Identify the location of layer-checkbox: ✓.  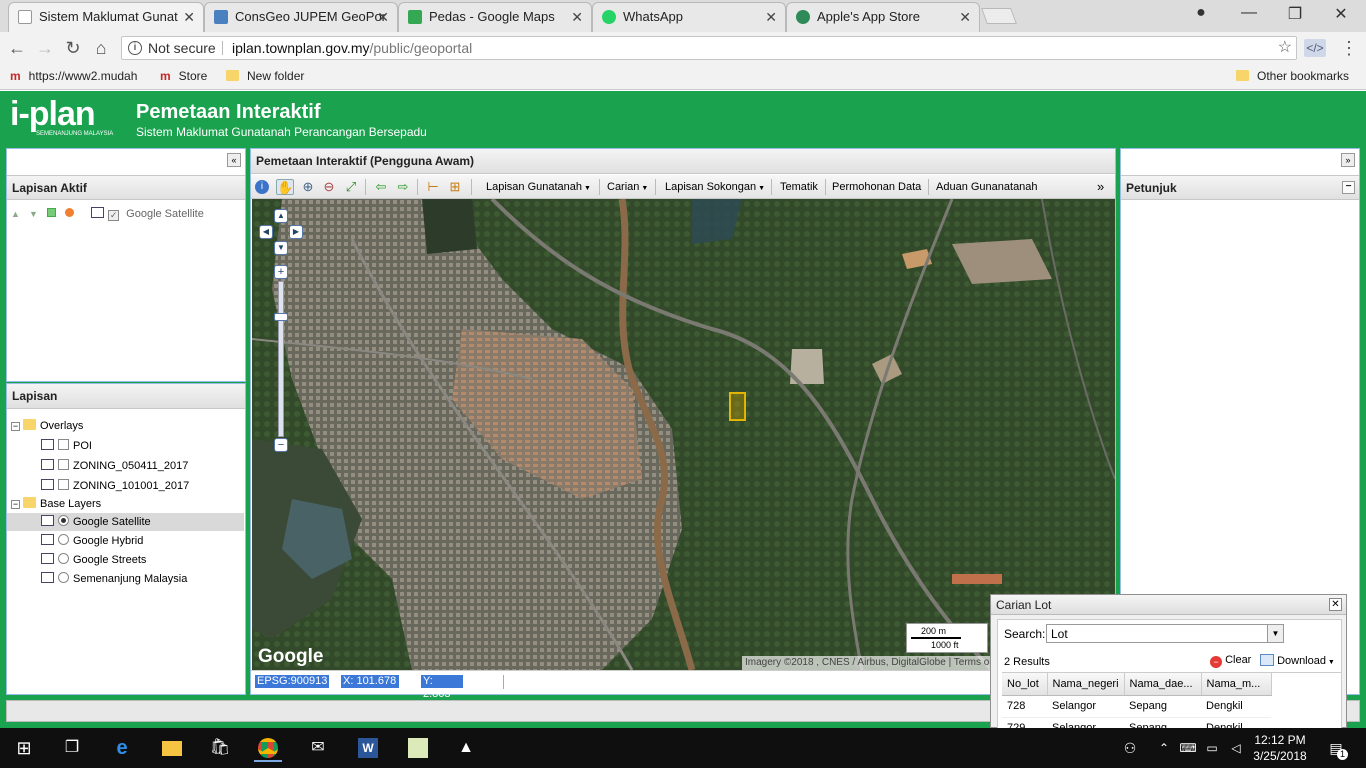
(114, 215).